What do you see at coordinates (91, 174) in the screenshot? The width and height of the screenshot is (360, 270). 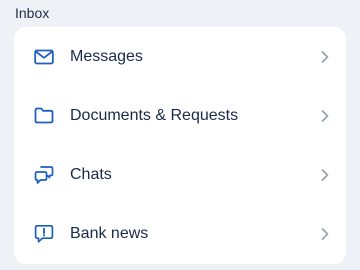 I see `inbox-item-label: Chats` at bounding box center [91, 174].